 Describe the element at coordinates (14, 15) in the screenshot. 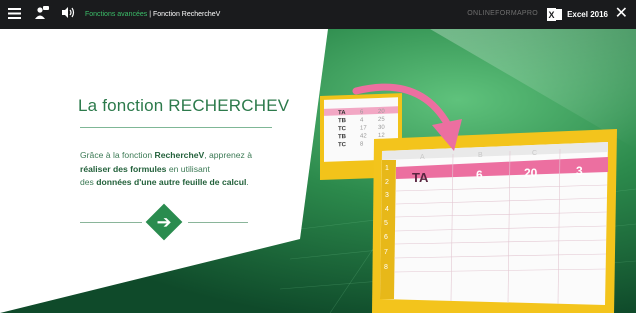

I see `menu-icon` at that location.